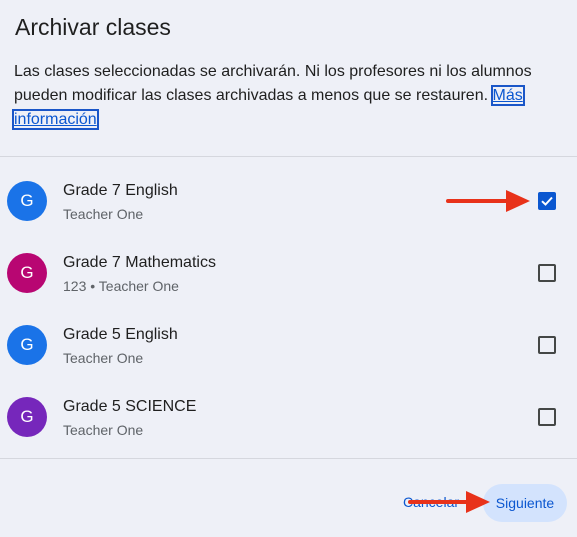 This screenshot has width=577, height=537. I want to click on class-row-grade-7-mathematics: G Grade 7 Mathematics 123 • Teacher One, so click(288, 273).